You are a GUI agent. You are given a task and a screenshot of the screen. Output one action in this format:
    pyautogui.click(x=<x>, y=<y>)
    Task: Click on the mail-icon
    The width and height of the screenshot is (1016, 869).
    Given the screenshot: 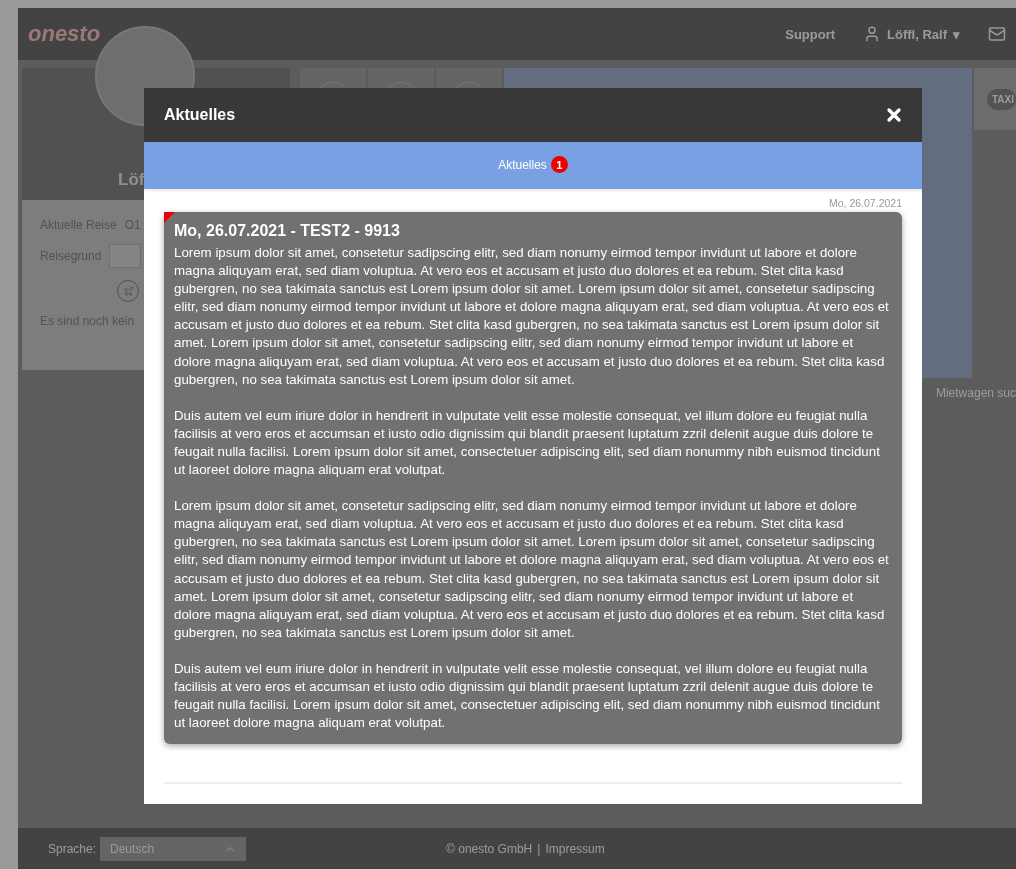 What is the action you would take?
    pyautogui.click(x=997, y=34)
    